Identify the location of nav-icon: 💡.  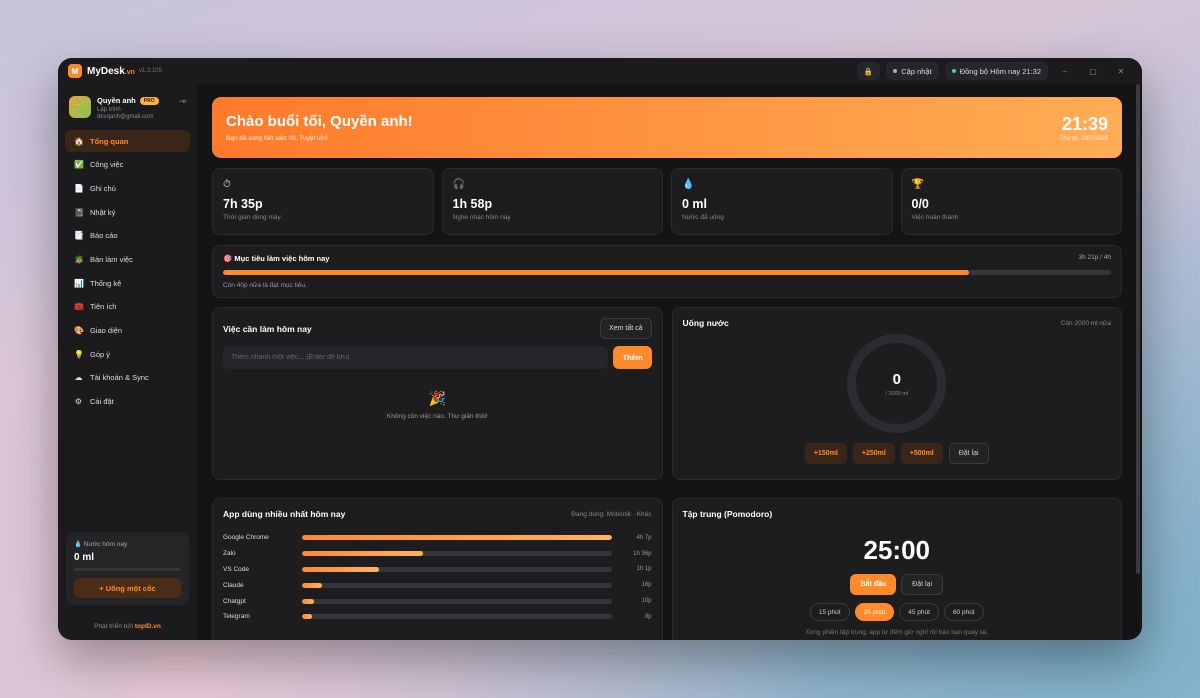
(79, 354).